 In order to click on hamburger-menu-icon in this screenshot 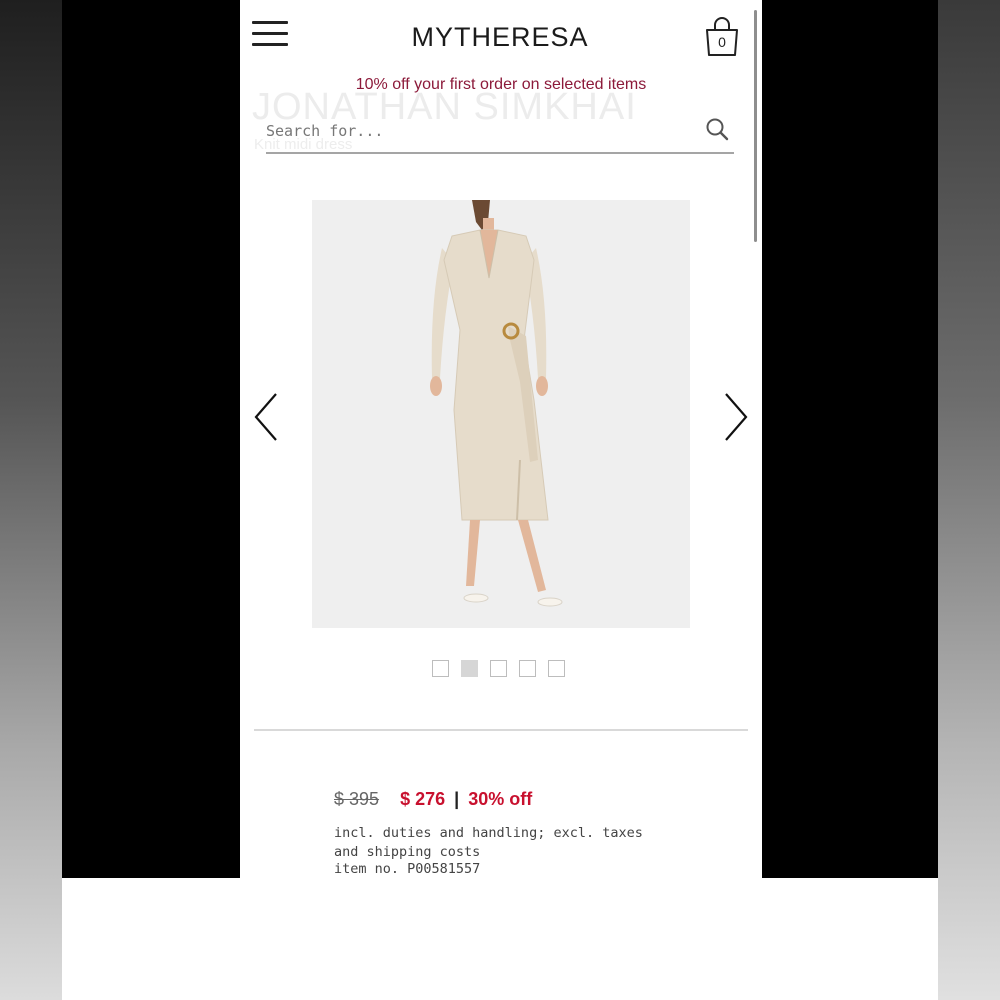, I will do `click(271, 34)`.